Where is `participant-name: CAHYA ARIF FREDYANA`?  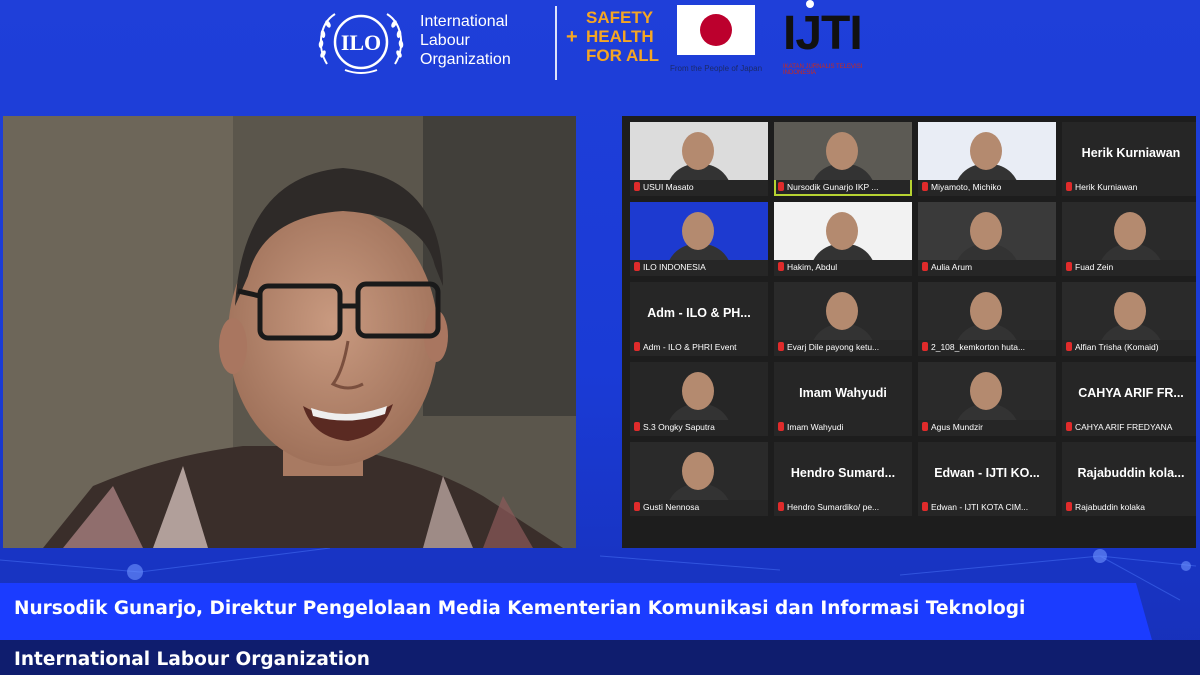
participant-name: CAHYA ARIF FREDYANA is located at coordinates (1124, 427).